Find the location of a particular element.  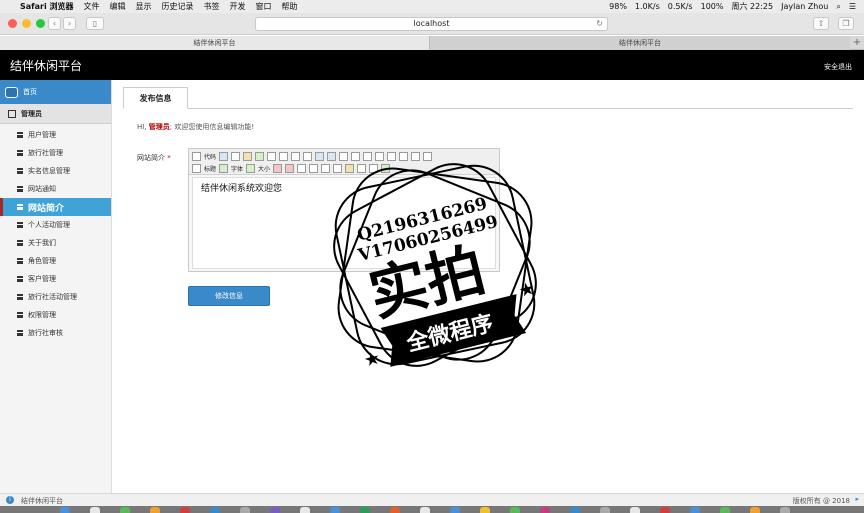

sidebar-item-about-us: 关于我们 is located at coordinates (55, 243).